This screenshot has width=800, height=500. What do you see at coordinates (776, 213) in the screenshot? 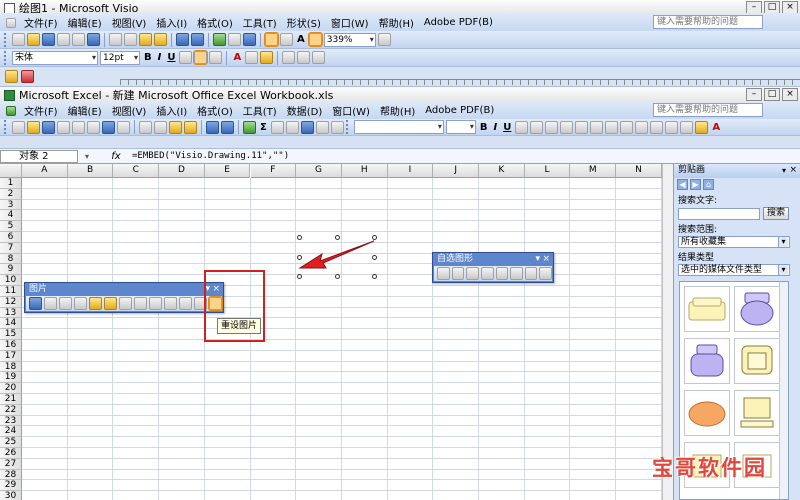
I see `search-button: 搜索` at bounding box center [776, 213].